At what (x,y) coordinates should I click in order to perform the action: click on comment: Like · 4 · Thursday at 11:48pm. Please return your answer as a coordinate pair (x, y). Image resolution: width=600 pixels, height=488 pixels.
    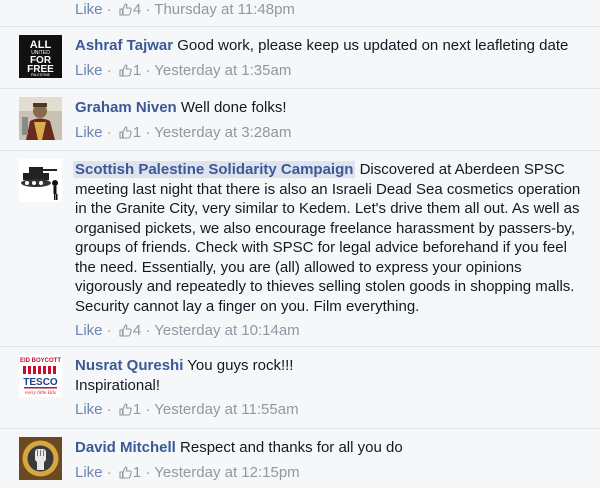
    Looking at the image, I should click on (300, 12).